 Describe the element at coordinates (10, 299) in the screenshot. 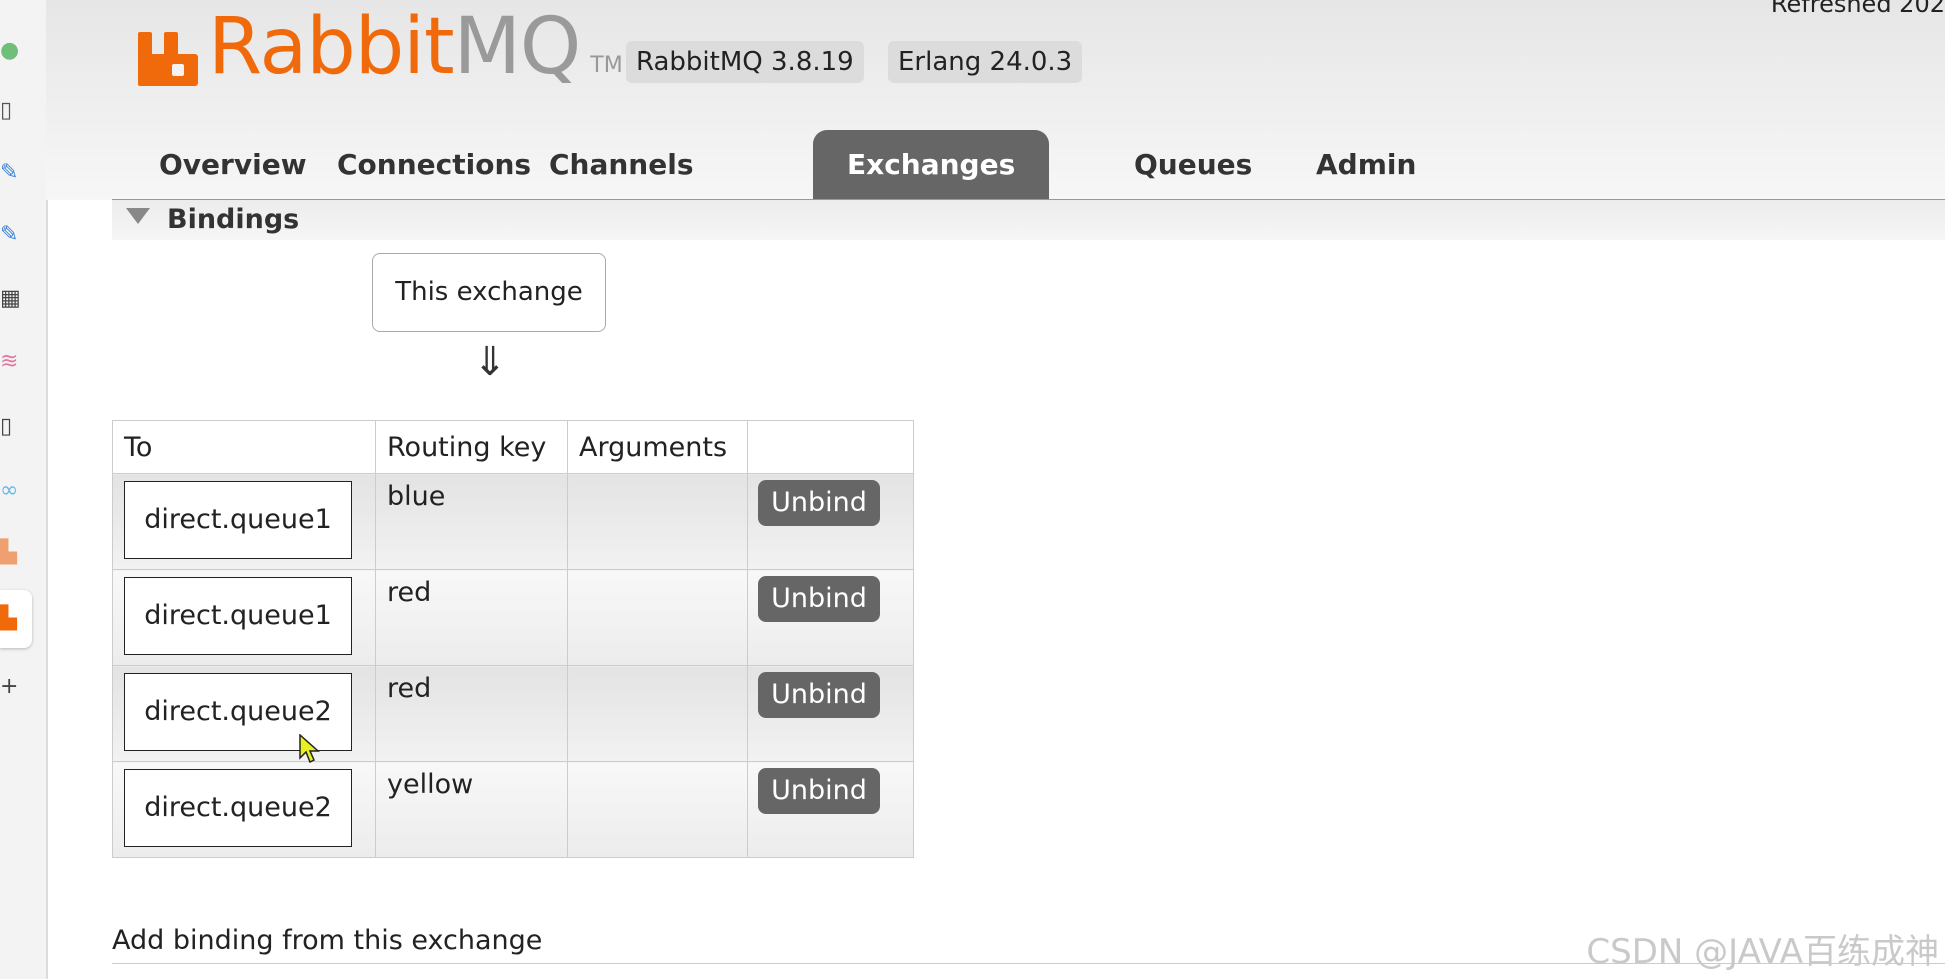

I see `calendar-icon: ▦` at that location.